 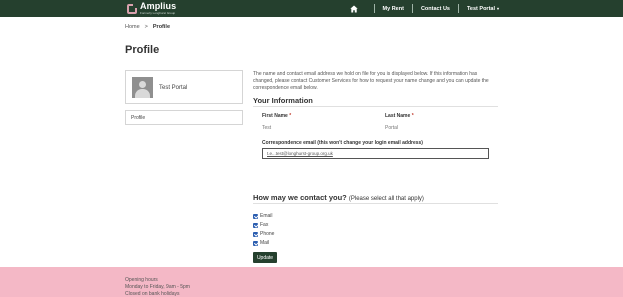 What do you see at coordinates (173, 88) in the screenshot?
I see `profile-name: Test Portal` at bounding box center [173, 88].